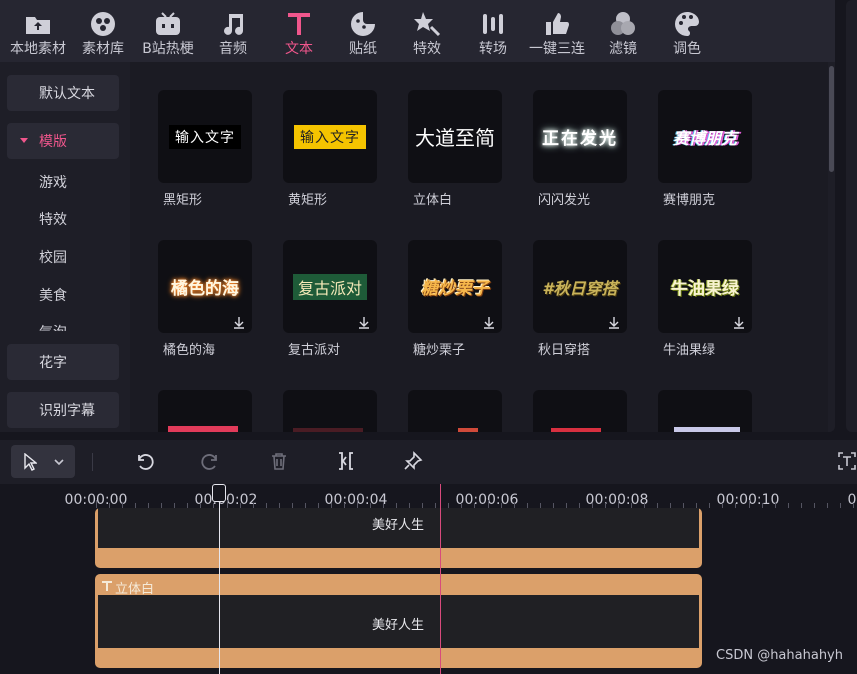  What do you see at coordinates (205, 289) in the screenshot?
I see `template-preview-text: 橘色的海` at bounding box center [205, 289].